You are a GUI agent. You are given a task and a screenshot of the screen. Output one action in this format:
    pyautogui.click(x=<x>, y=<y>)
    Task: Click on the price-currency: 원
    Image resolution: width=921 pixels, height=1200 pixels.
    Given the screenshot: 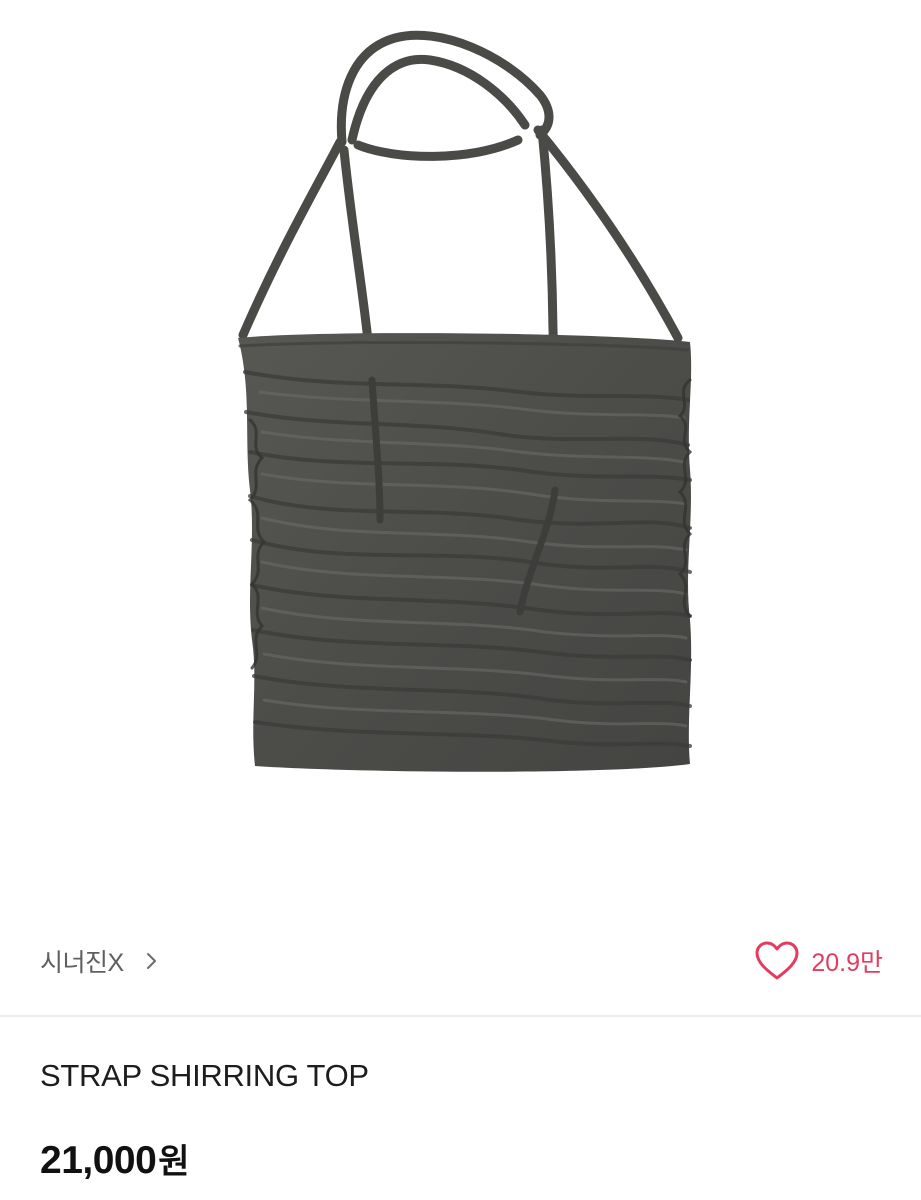 What is the action you would take?
    pyautogui.click(x=174, y=1162)
    